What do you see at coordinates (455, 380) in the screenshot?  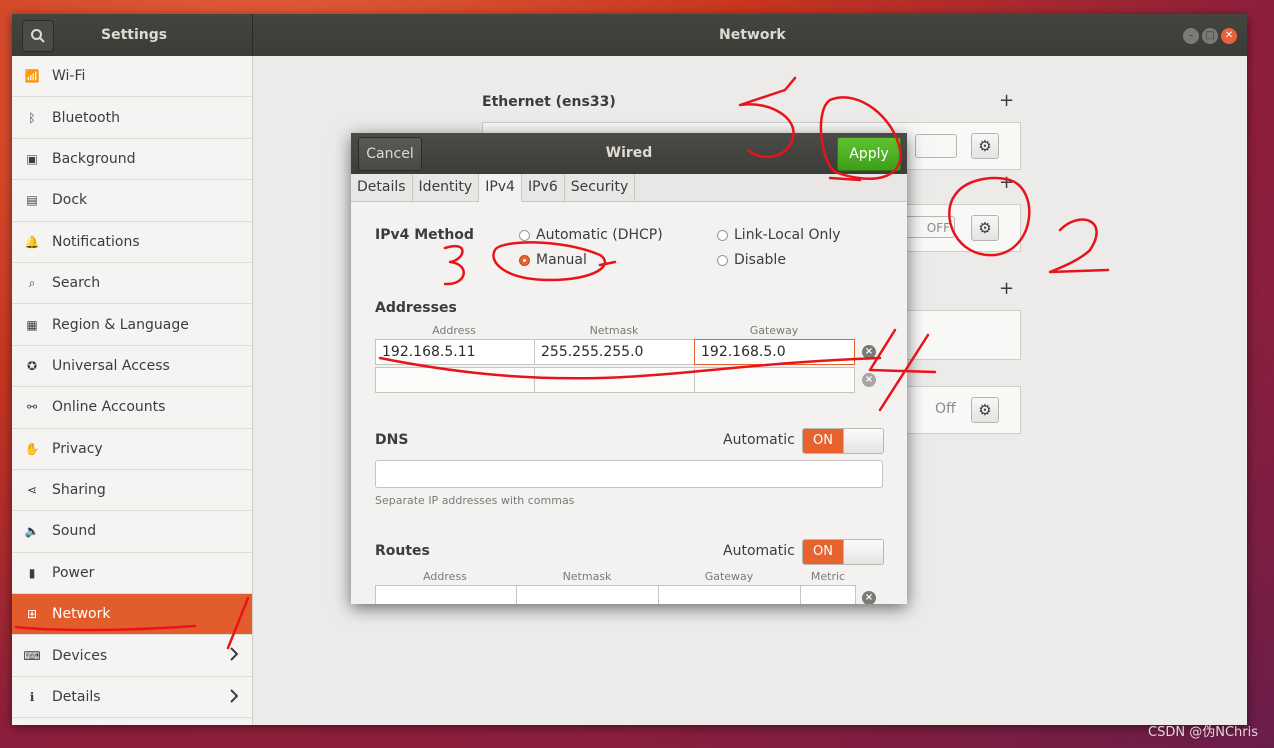 I see `address-input` at bounding box center [455, 380].